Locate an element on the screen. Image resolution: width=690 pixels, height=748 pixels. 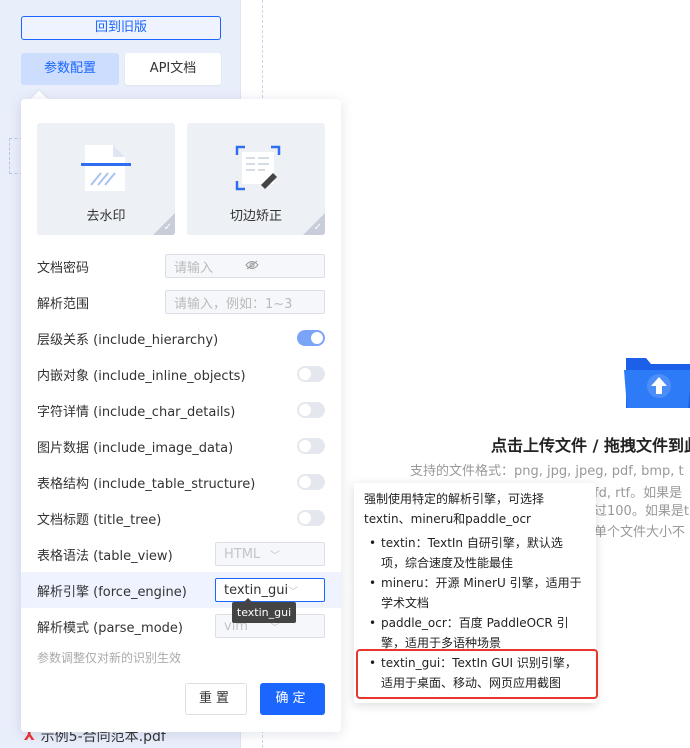
toggle-row-include-char-details: 字符详情 (include_char_details) is located at coordinates (181, 410).